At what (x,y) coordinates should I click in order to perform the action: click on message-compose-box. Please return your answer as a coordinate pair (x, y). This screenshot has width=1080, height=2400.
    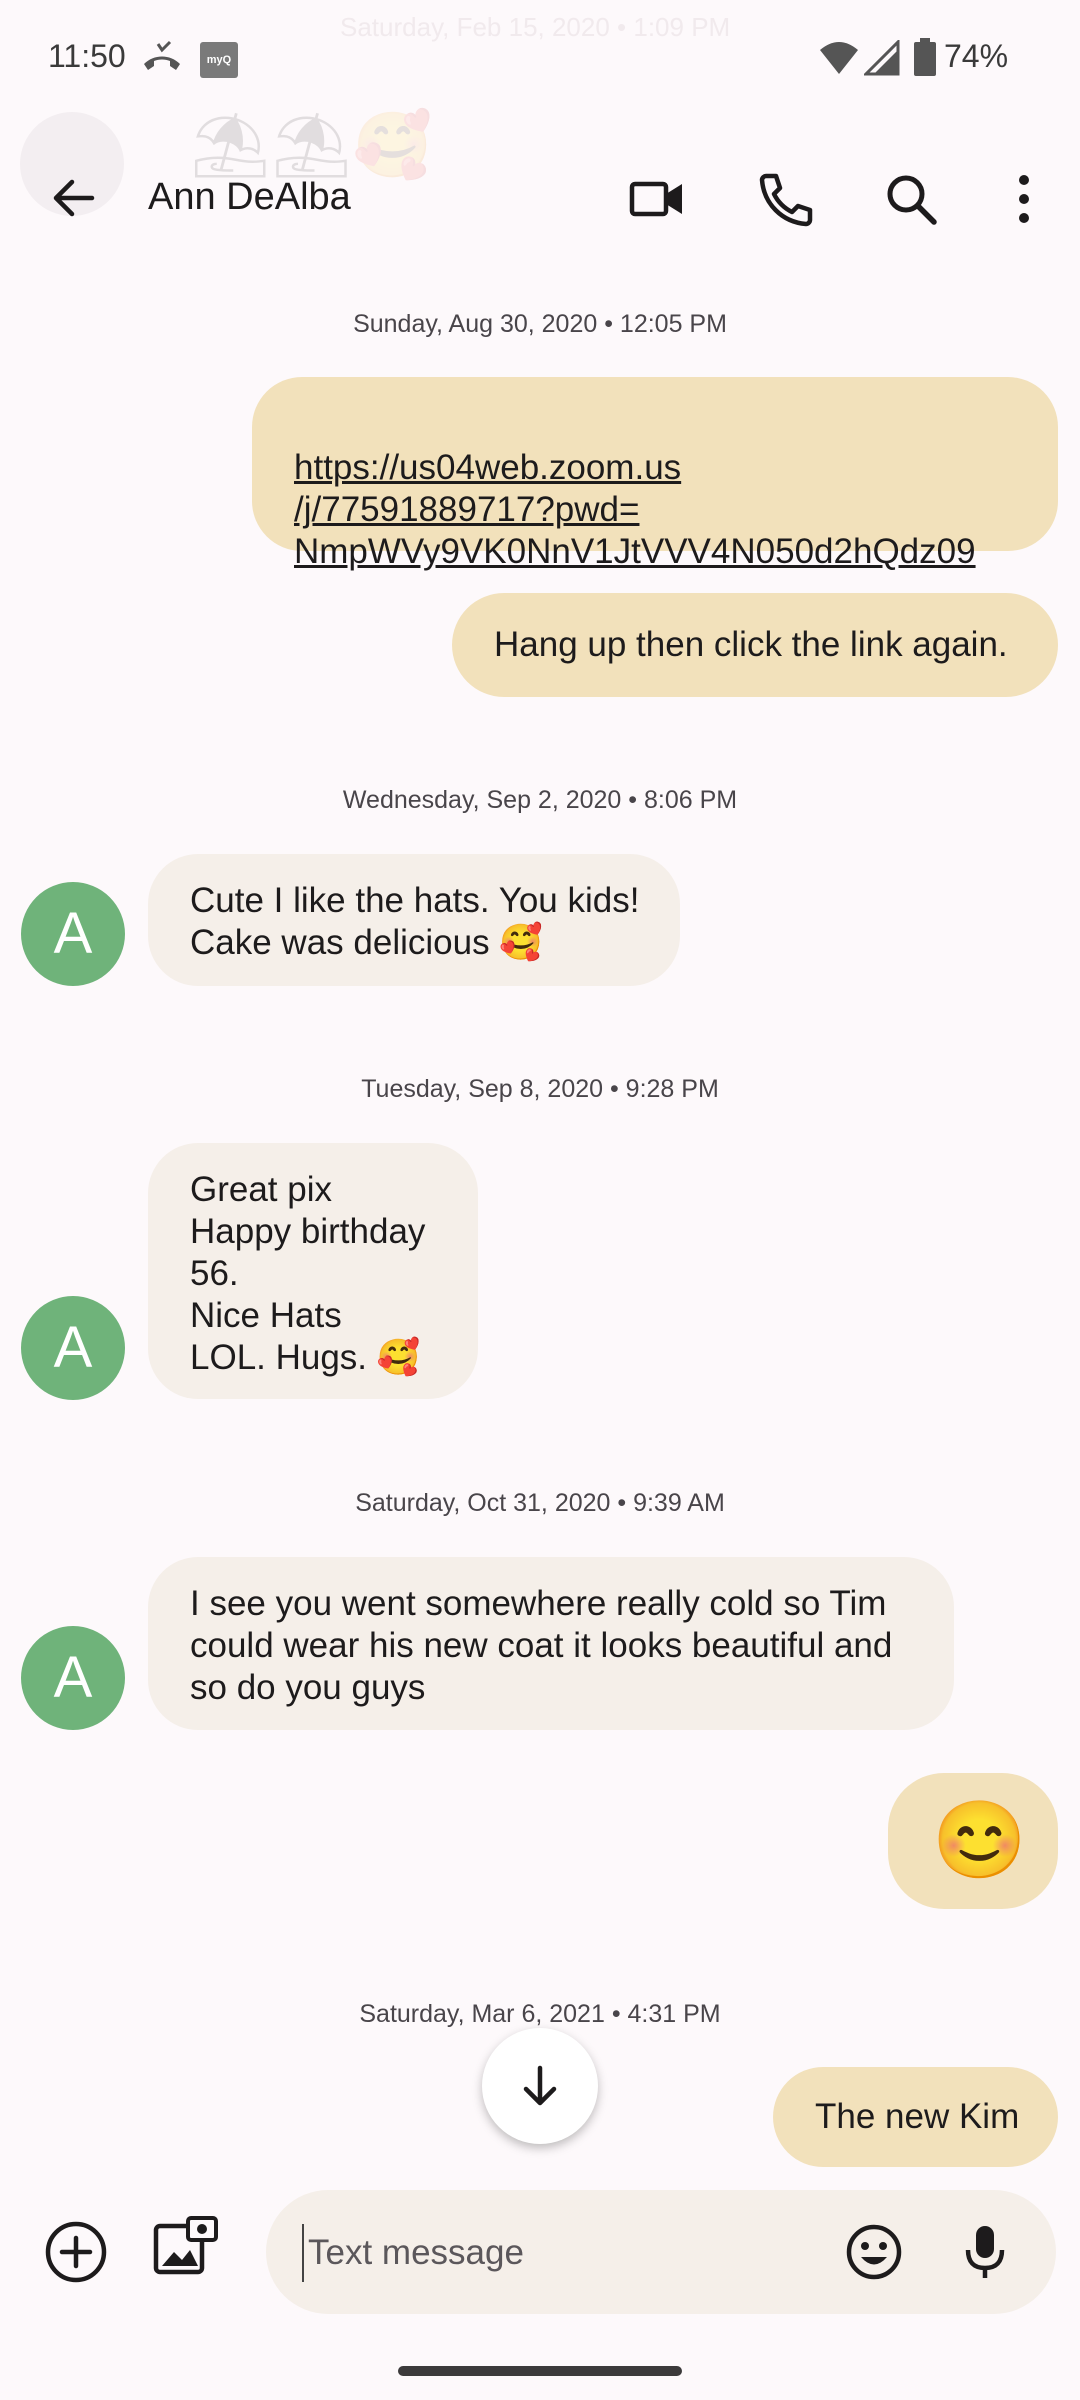
    Looking at the image, I should click on (661, 2252).